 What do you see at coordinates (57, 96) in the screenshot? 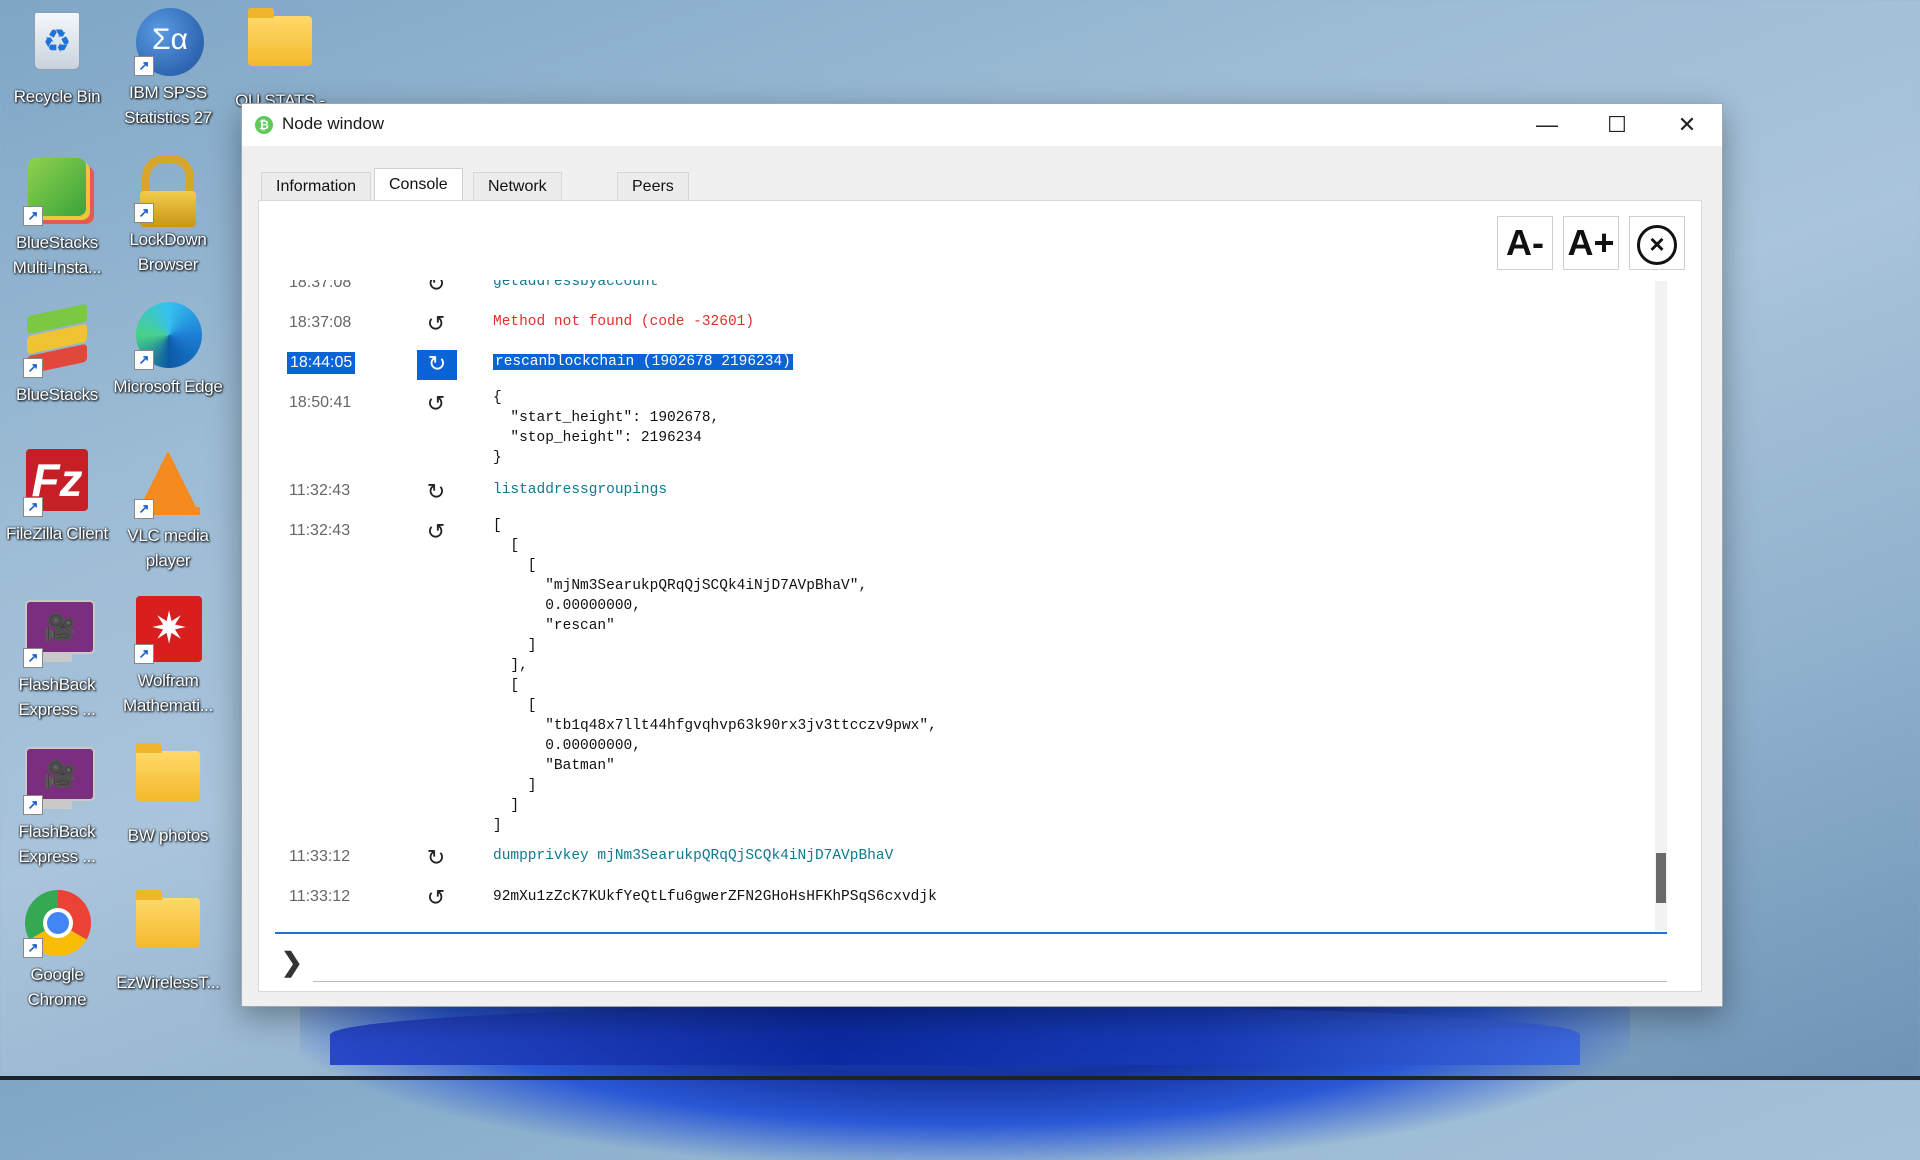
I see `desktop-icon-label: Recycle Bin` at bounding box center [57, 96].